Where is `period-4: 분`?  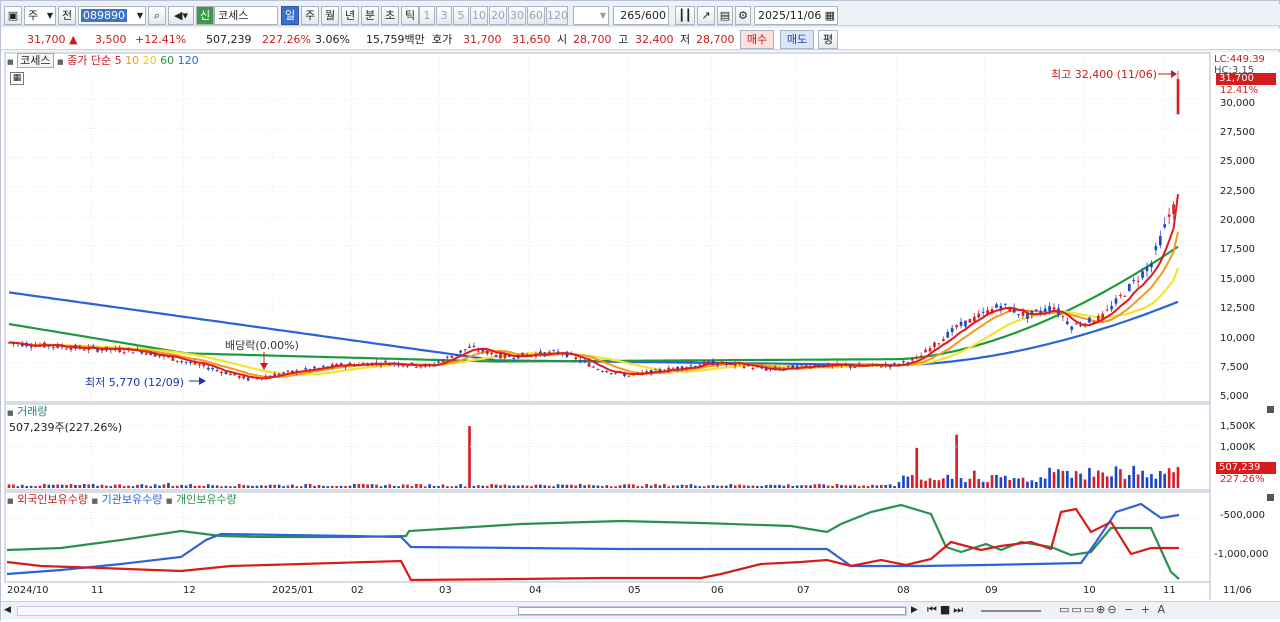
period-4: 분 is located at coordinates (370, 15).